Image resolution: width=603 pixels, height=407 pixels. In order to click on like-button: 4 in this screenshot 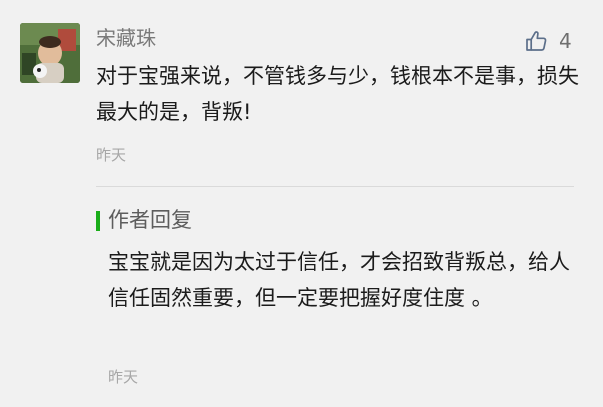, I will do `click(548, 41)`.